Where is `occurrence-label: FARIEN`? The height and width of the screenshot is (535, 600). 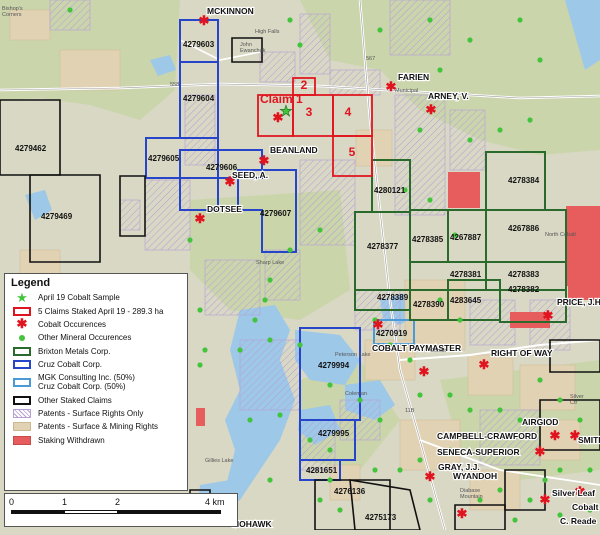
occurrence-label: FARIEN is located at coordinates (413, 77).